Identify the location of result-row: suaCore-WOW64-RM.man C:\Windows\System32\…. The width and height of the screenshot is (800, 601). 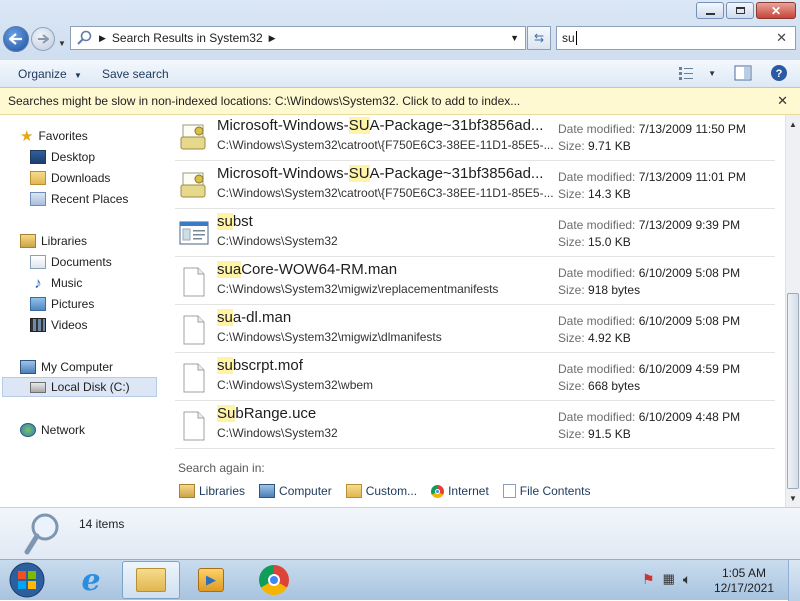
(475, 282).